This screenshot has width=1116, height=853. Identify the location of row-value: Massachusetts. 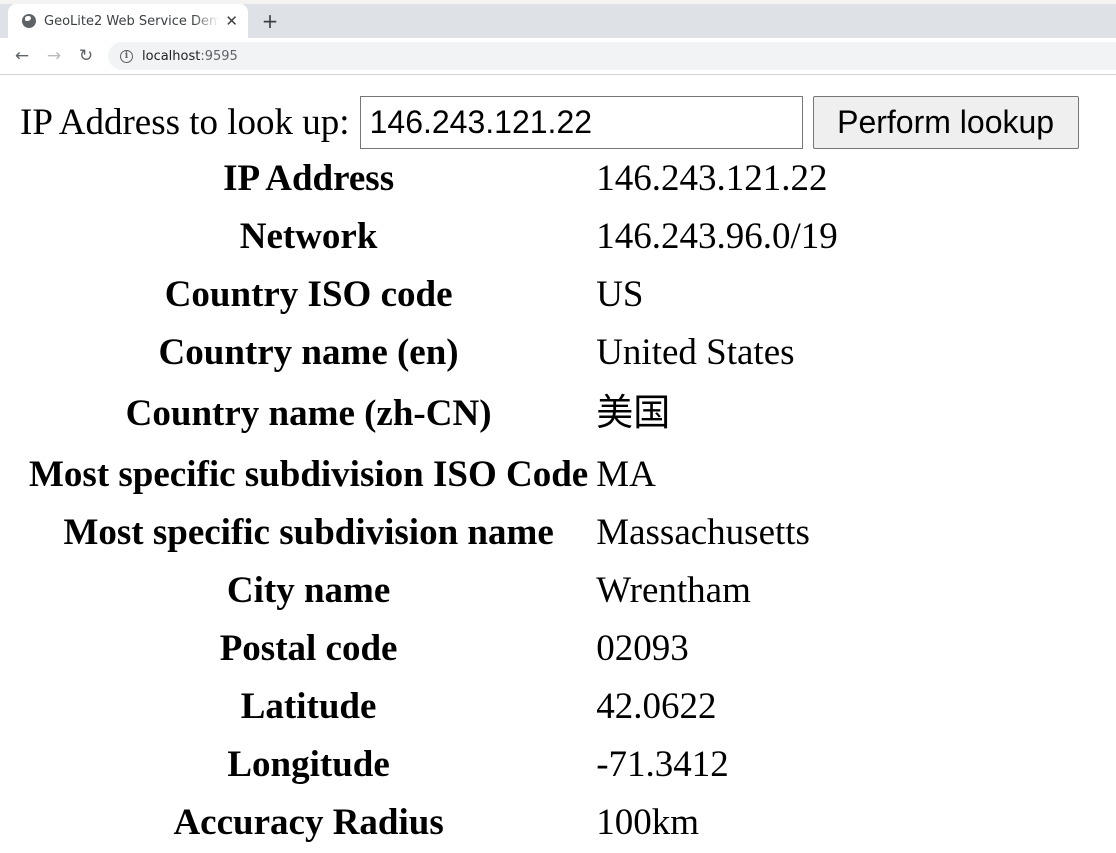
(703, 532).